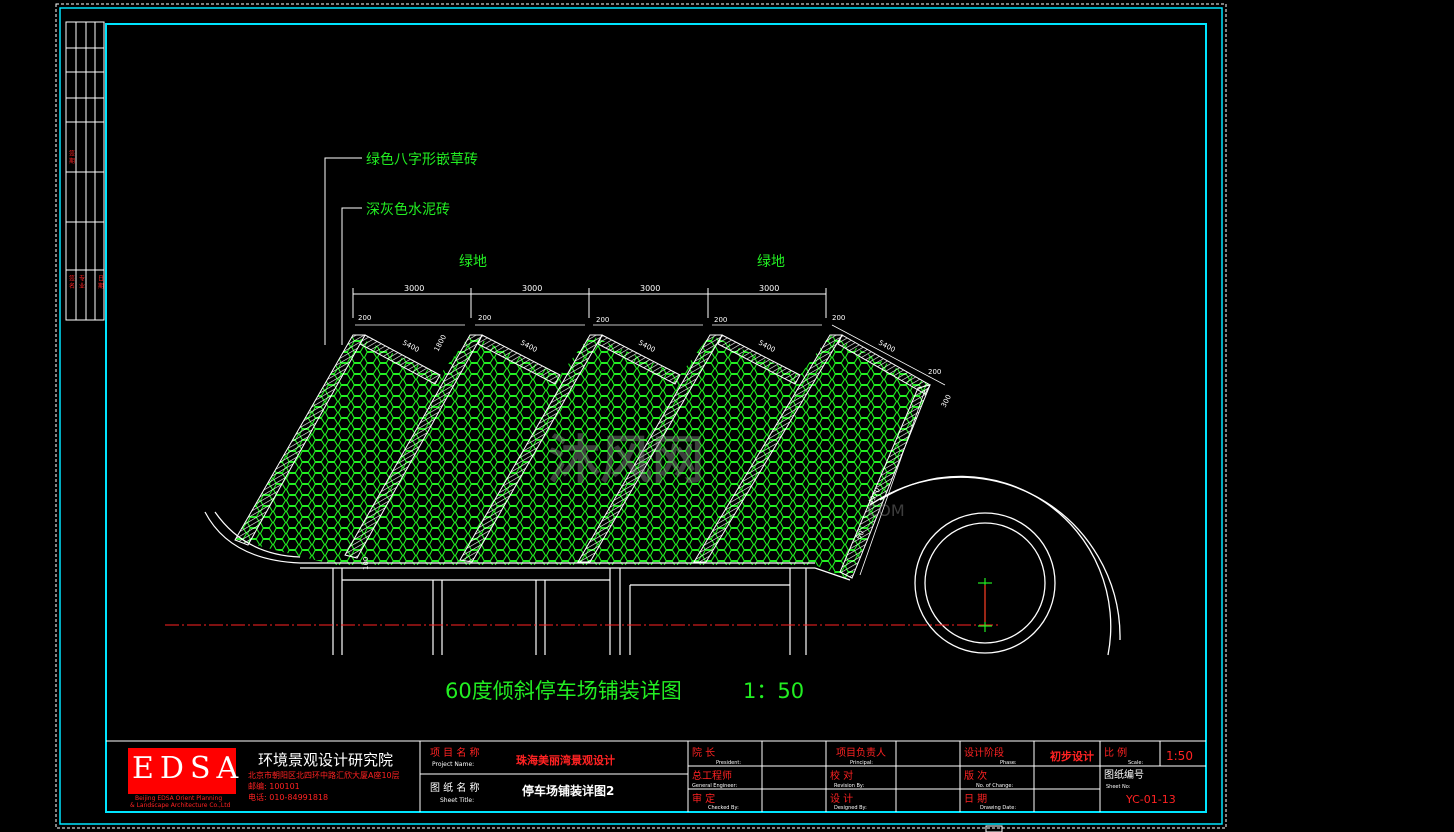 The height and width of the screenshot is (832, 1454). What do you see at coordinates (81, 281) in the screenshot?
I see `revision-label-3: 专 业` at bounding box center [81, 281].